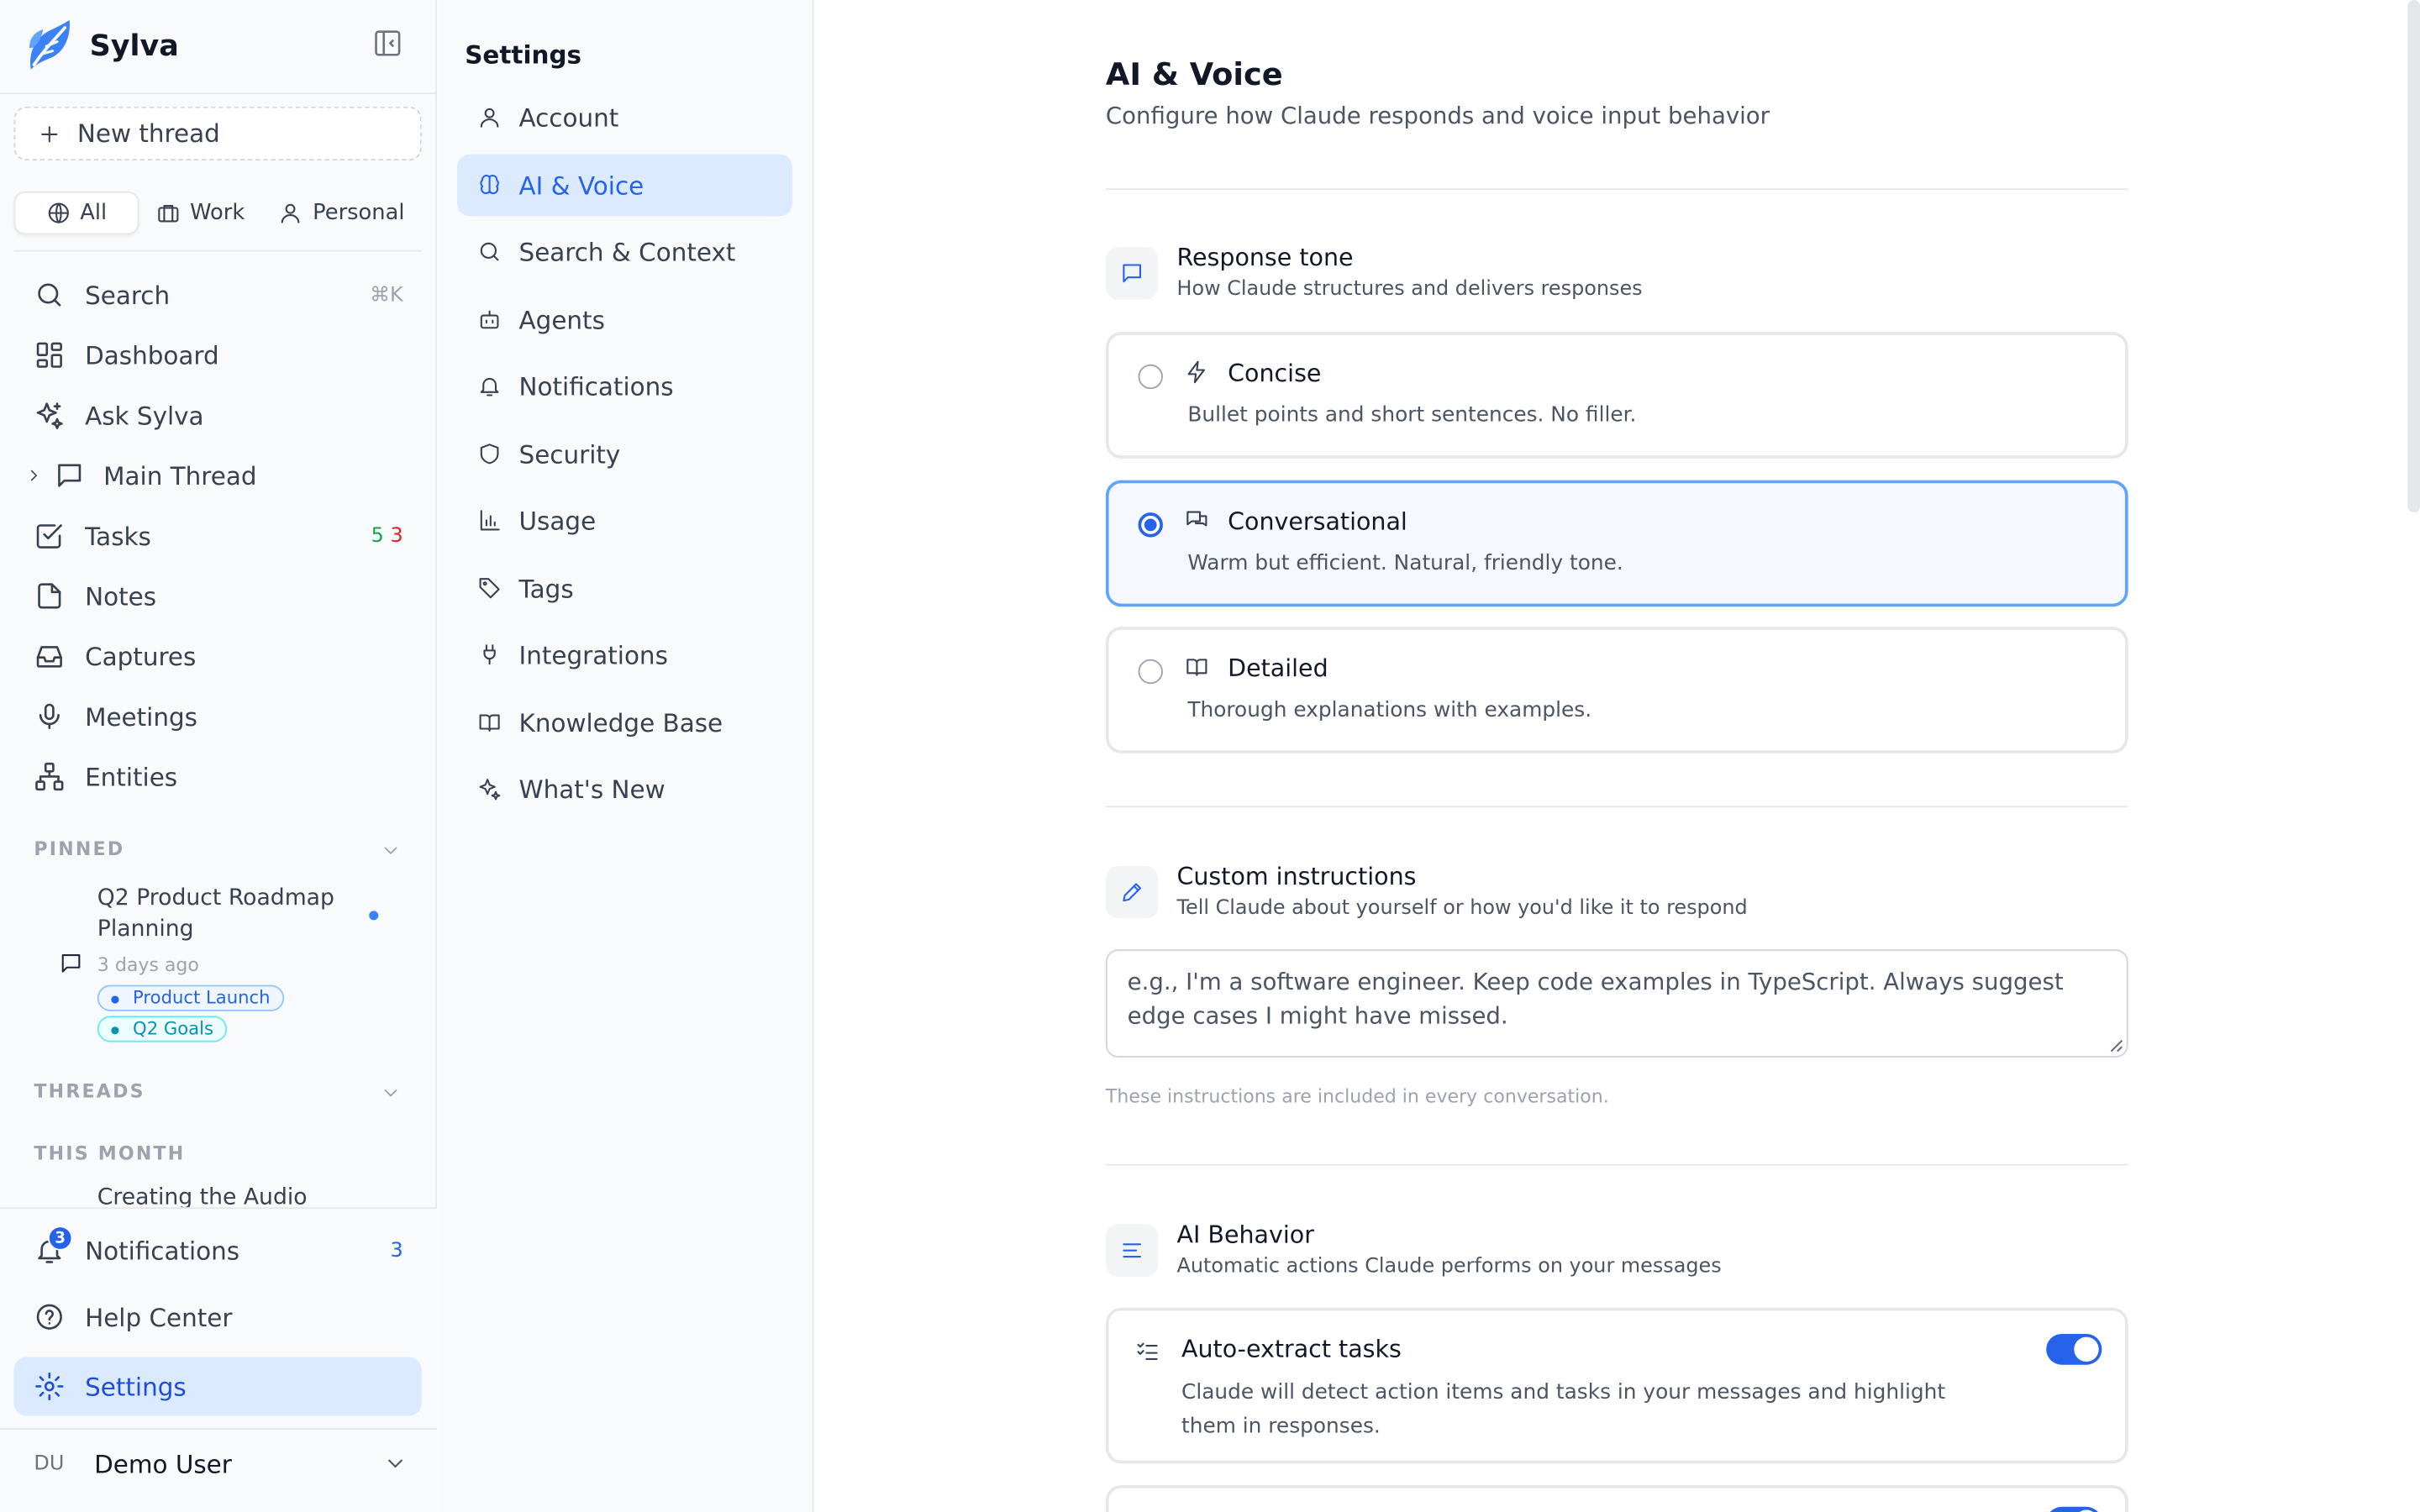 The image size is (2420, 1512). Describe the element at coordinates (218, 1386) in the screenshot. I see `sidebar-item-settings: Settings` at that location.